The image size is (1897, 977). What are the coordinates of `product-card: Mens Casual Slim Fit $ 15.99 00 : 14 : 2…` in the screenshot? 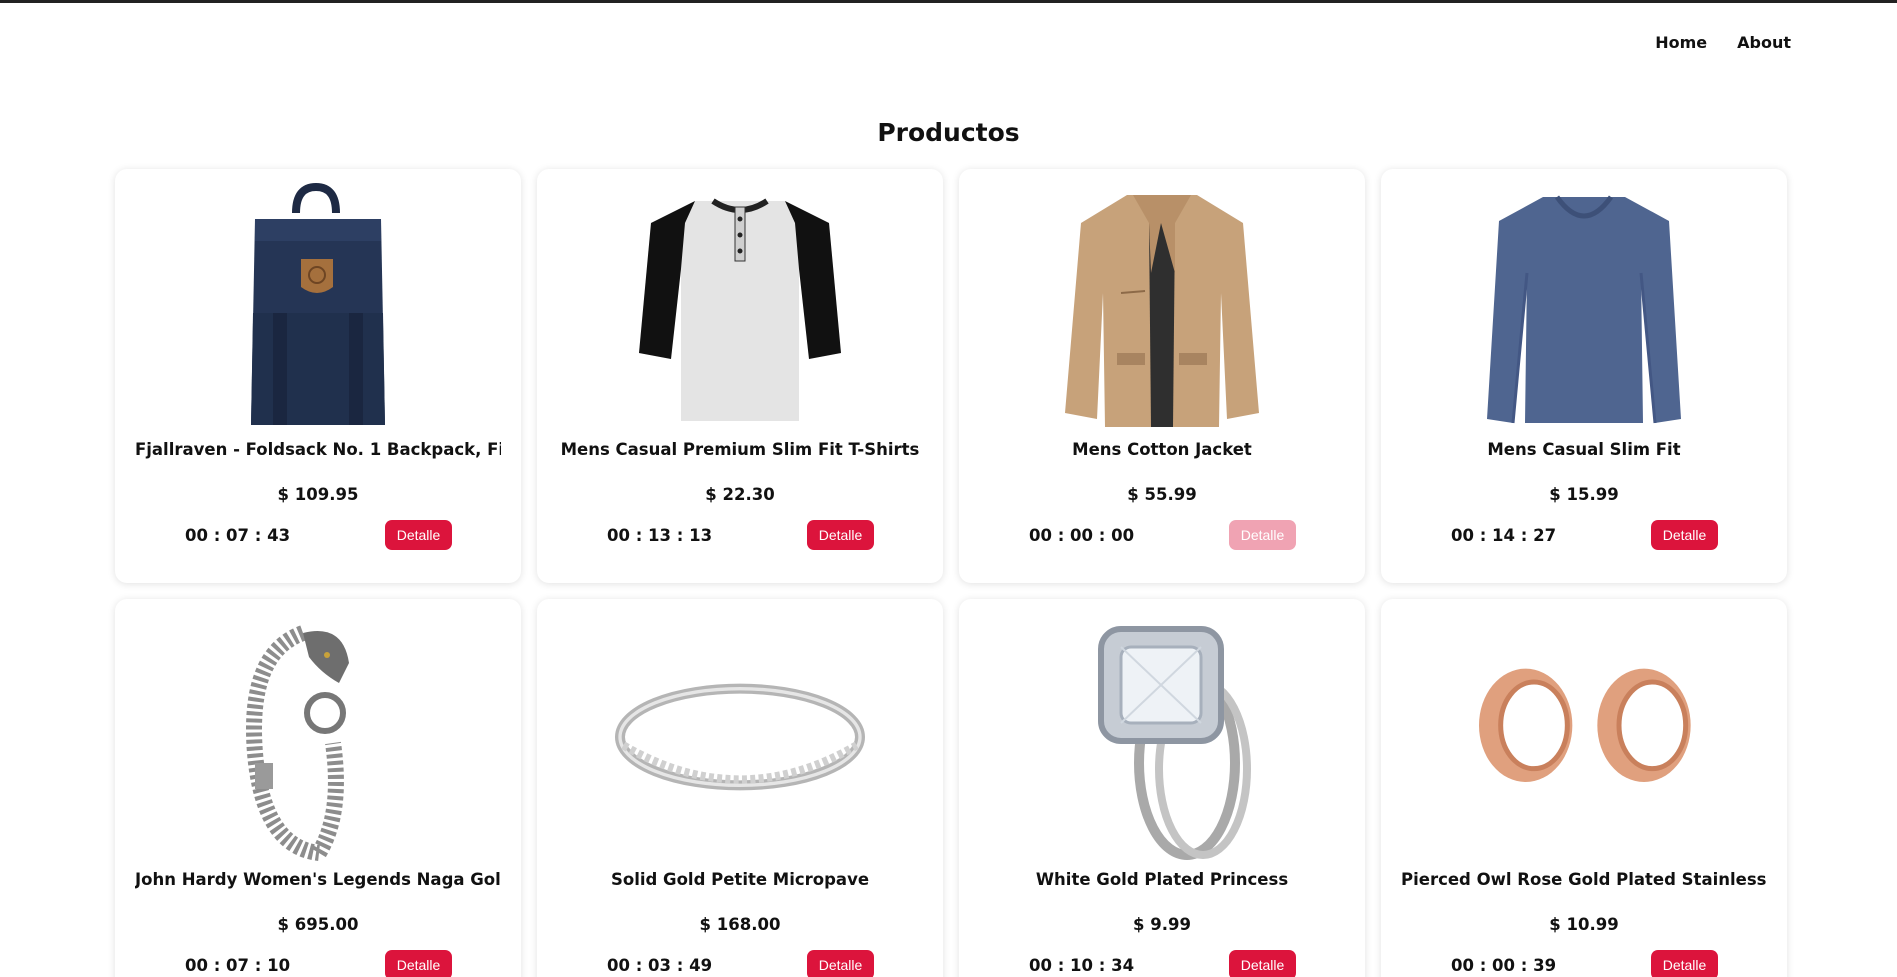 It's located at (1584, 376).